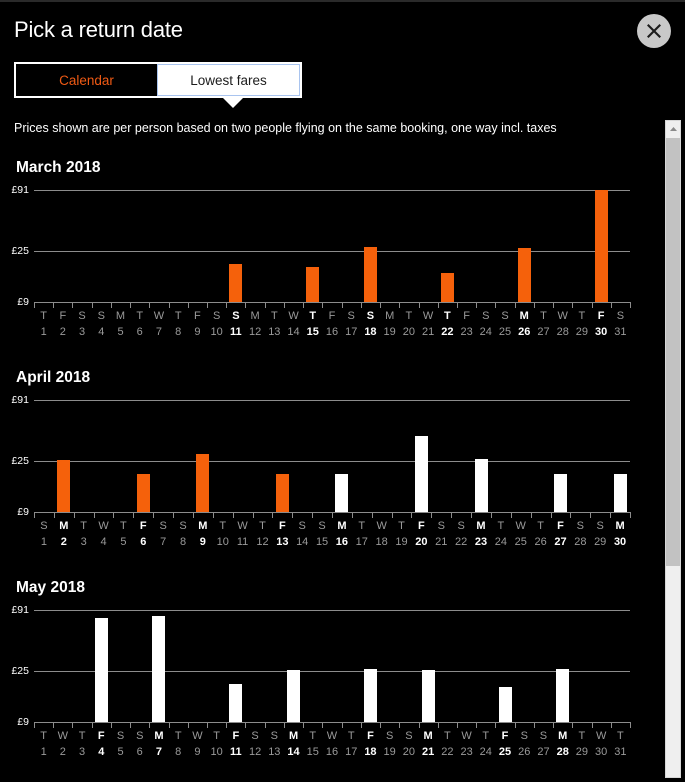  I want to click on day-column: W7, so click(159, 324).